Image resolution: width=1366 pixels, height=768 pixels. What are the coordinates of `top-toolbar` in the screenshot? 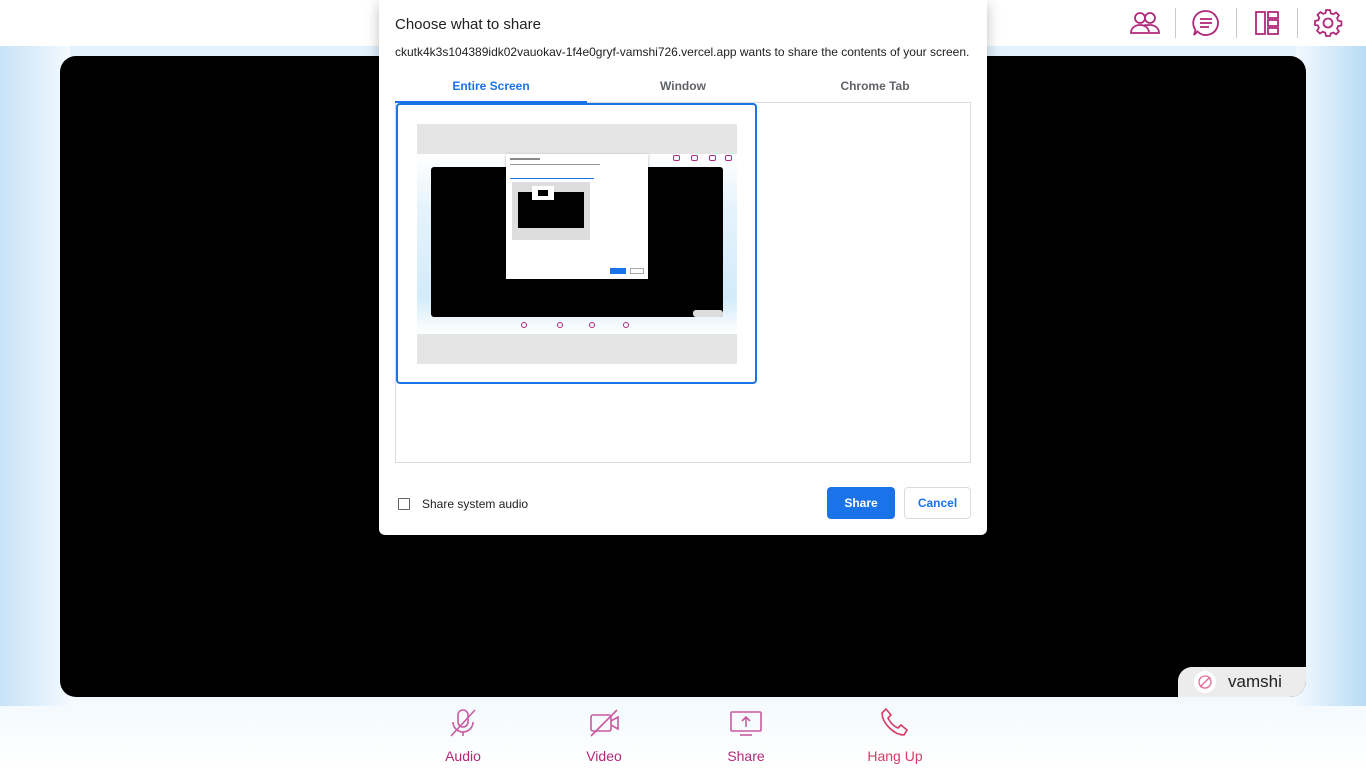 It's located at (1216, 23).